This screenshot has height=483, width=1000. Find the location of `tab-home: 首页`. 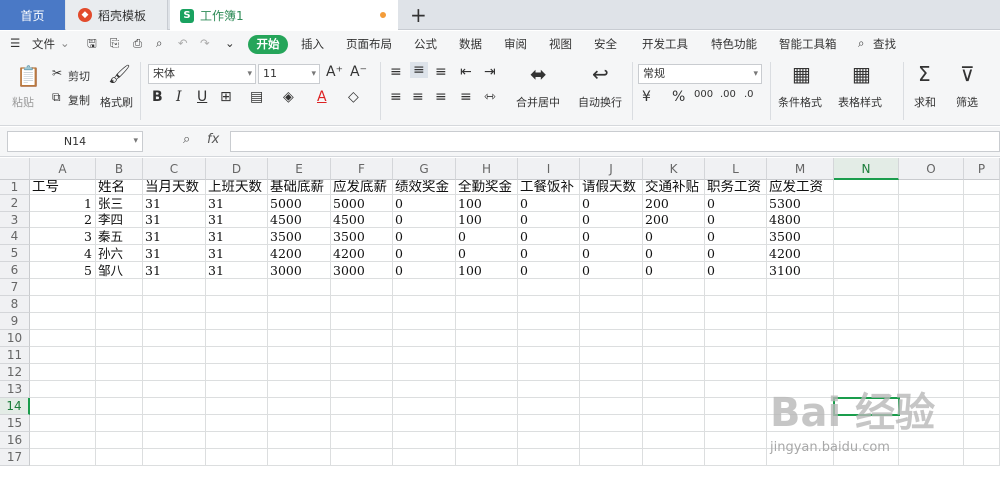

tab-home: 首页 is located at coordinates (32, 15).